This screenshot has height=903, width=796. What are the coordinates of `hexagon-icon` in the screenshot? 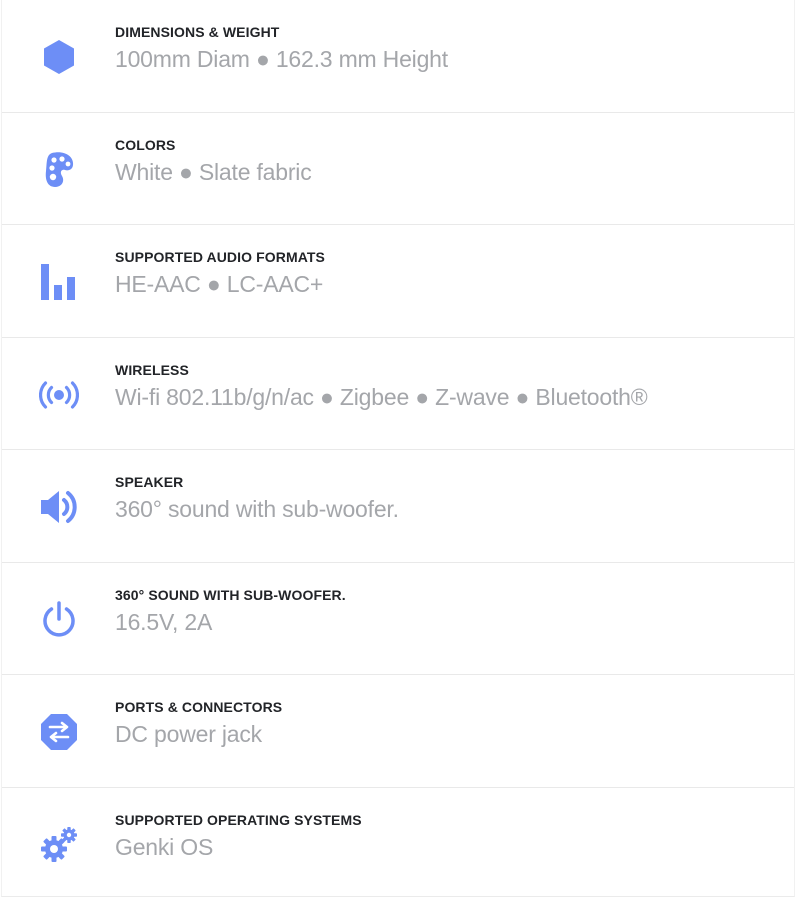 It's located at (59, 57).